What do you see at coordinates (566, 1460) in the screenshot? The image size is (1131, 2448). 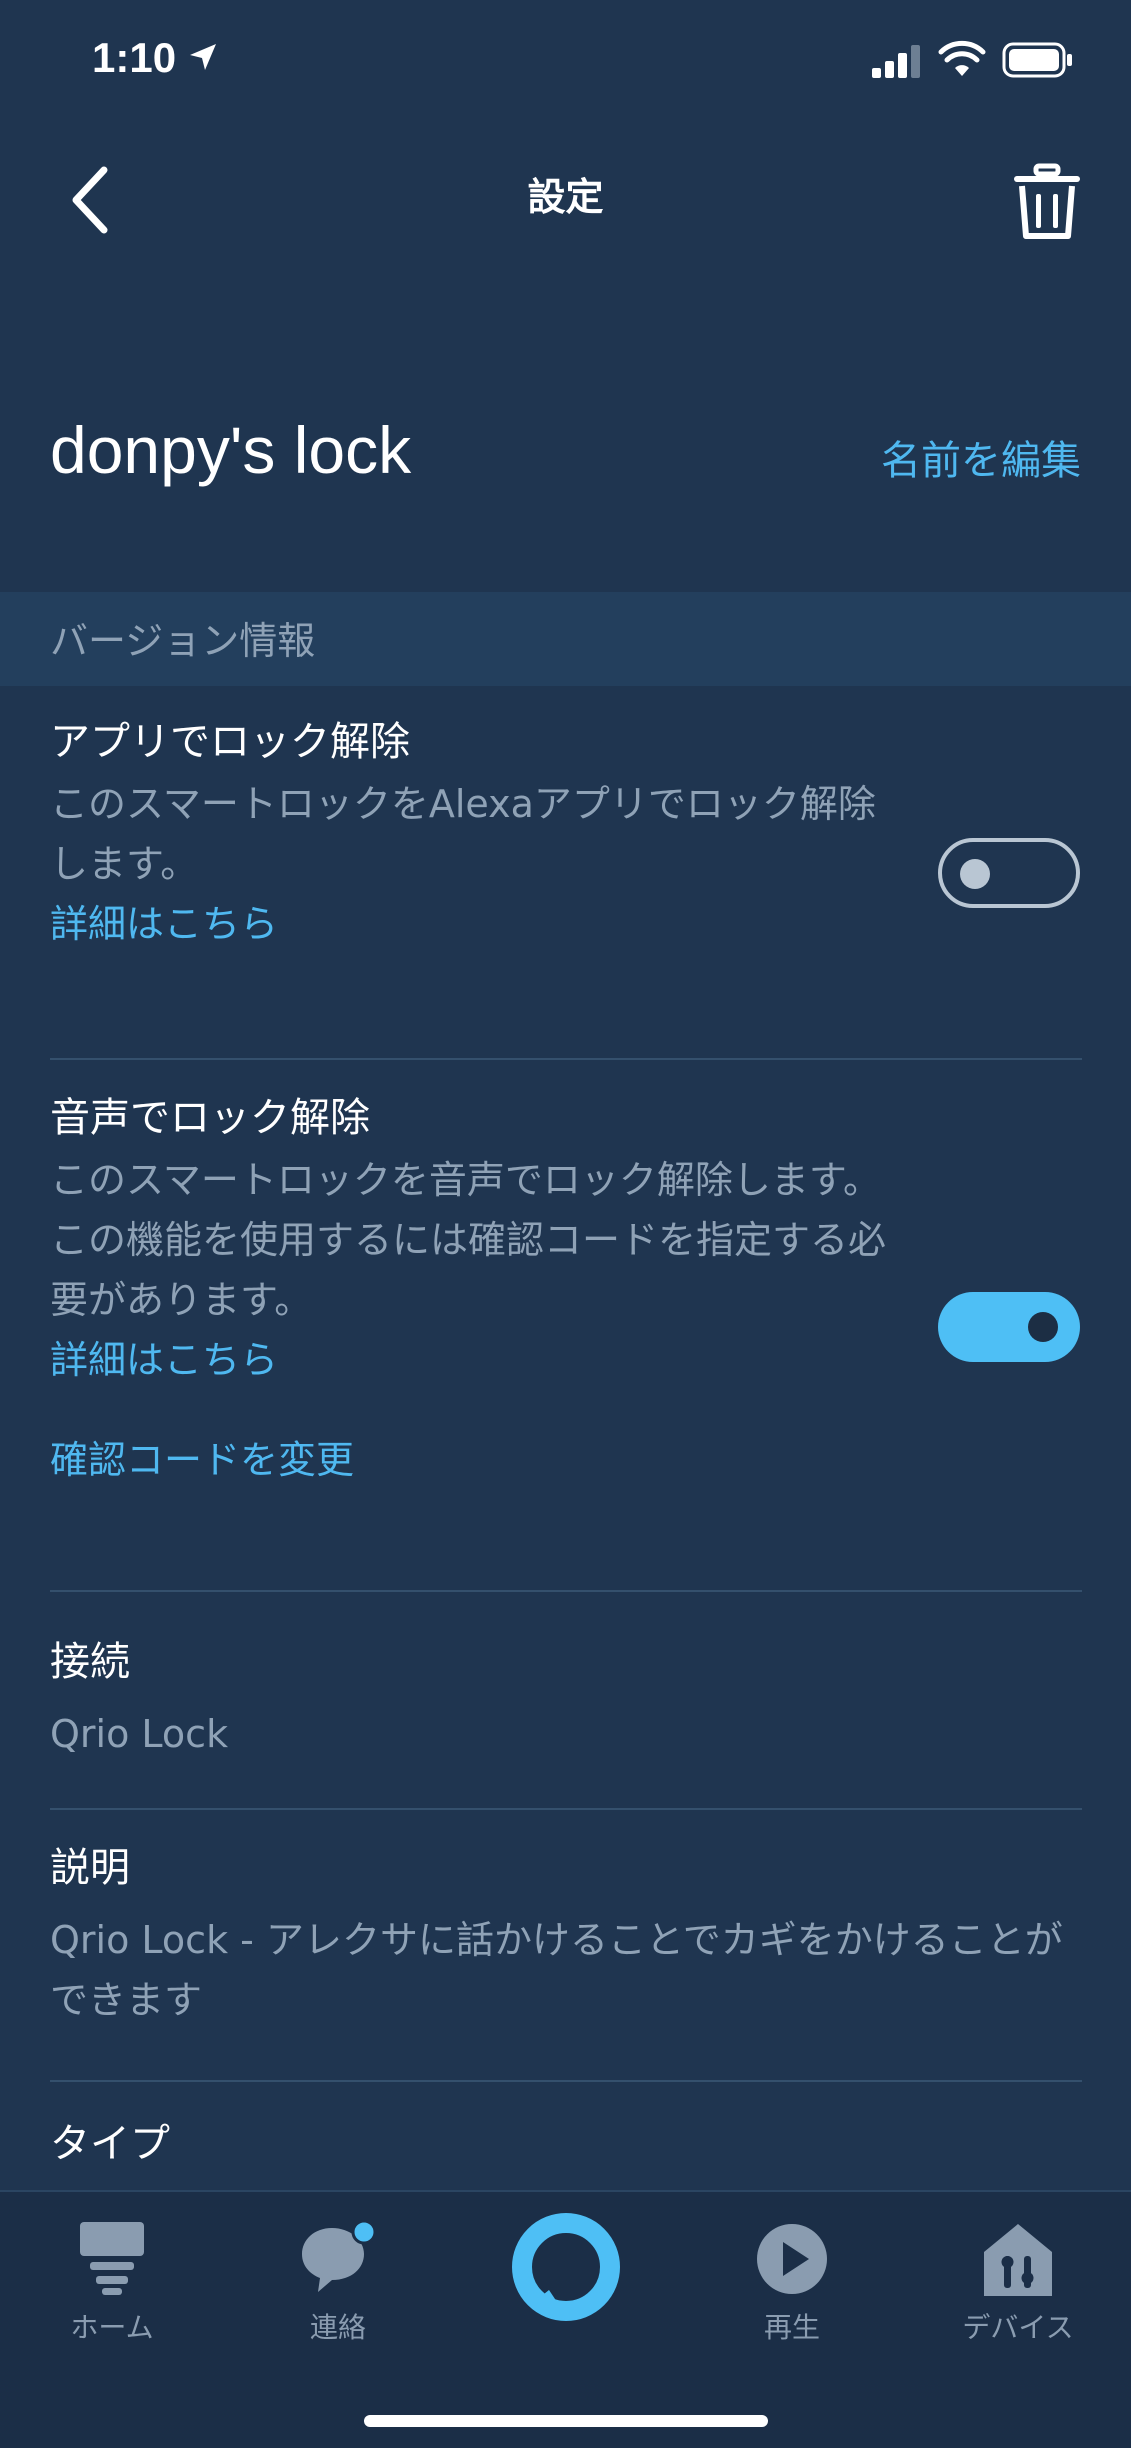 I see `change-code-link: 確認コードを変更` at bounding box center [566, 1460].